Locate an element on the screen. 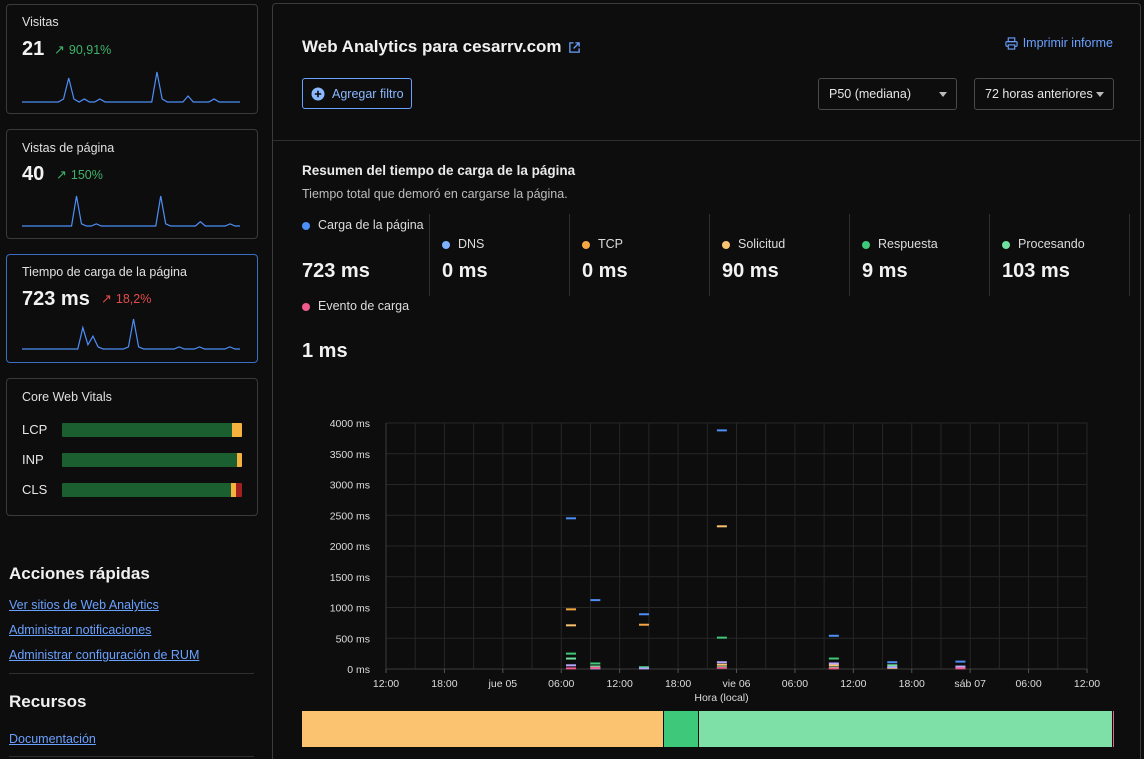 Image resolution: width=1144 pixels, height=759 pixels. resources-title: Recursos is located at coordinates (48, 701).